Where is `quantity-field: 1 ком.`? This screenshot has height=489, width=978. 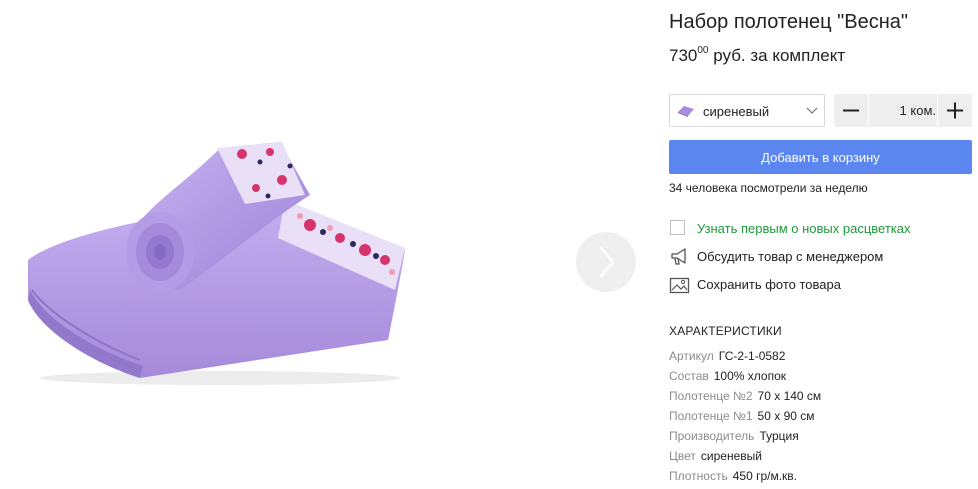 quantity-field: 1 ком. is located at coordinates (903, 110).